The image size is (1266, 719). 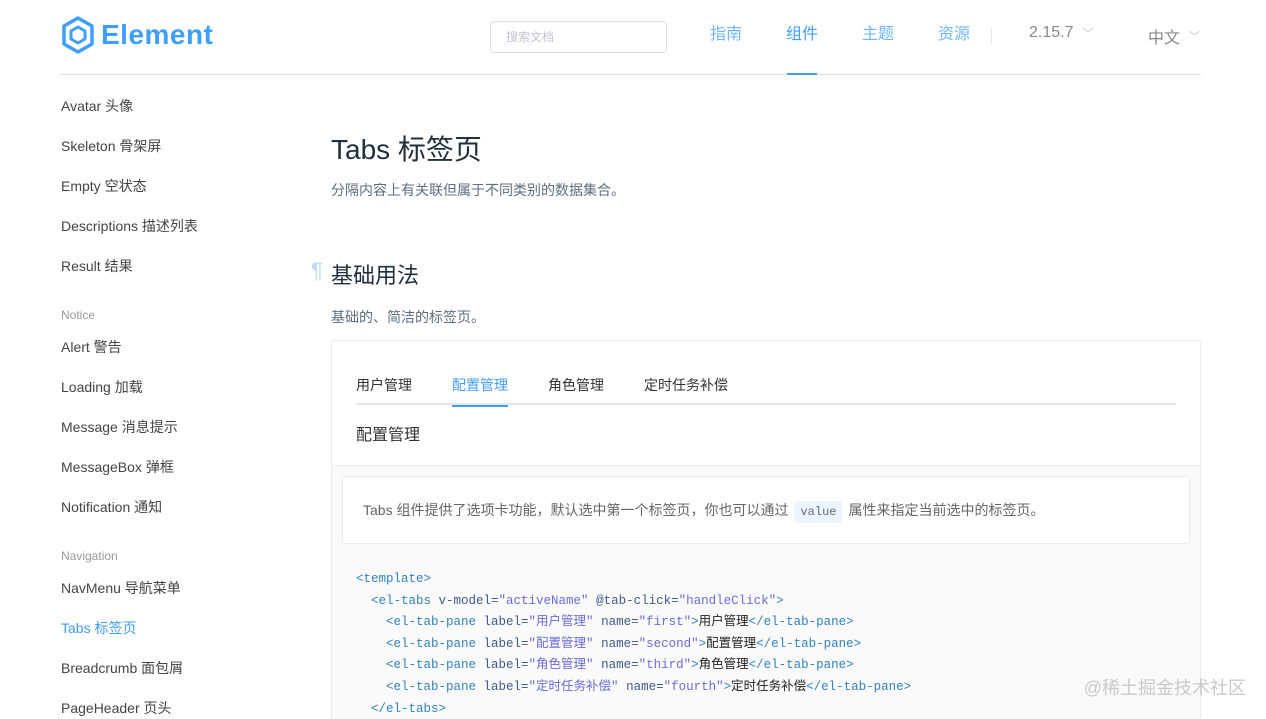 What do you see at coordinates (181, 146) in the screenshot?
I see `sidebar-item-skeleton: Skeleton 骨架屏` at bounding box center [181, 146].